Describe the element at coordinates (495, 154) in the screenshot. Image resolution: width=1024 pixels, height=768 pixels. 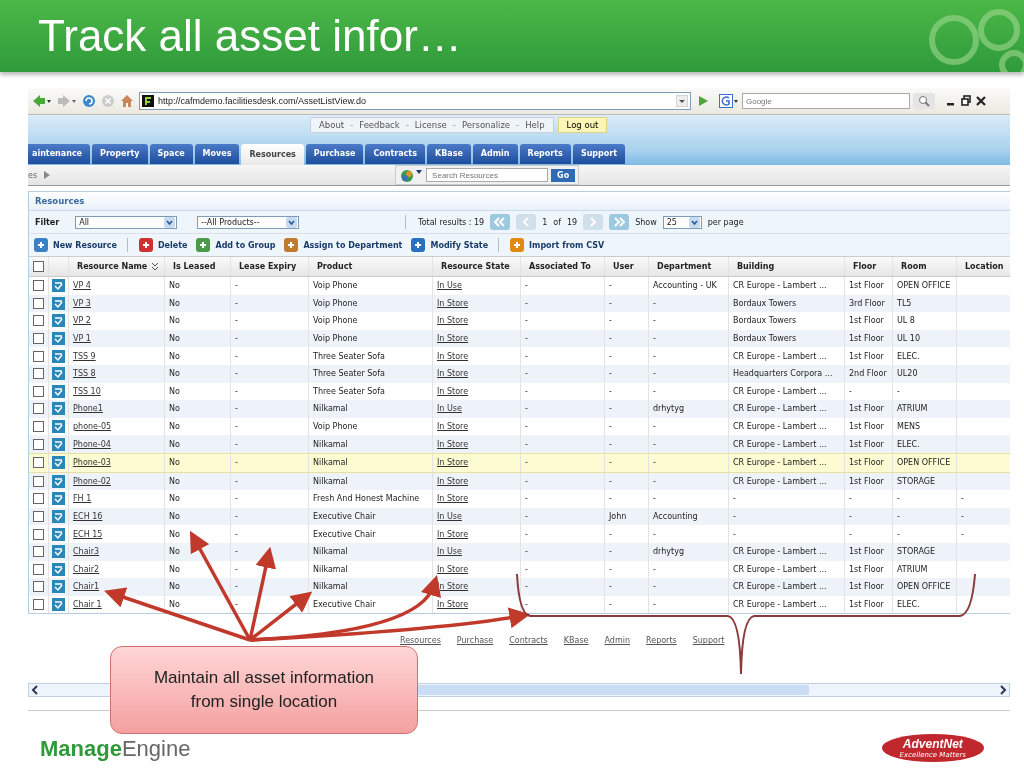
I see `nav-tab: Admin` at that location.